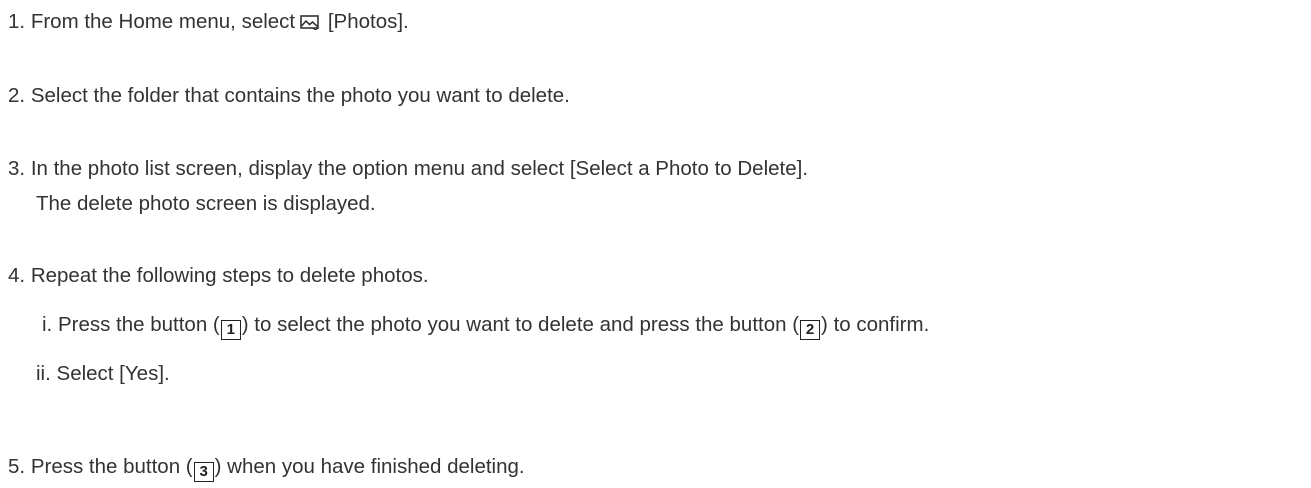 The image size is (1311, 488). Describe the element at coordinates (138, 324) in the screenshot. I see `substep-text-a: Press the button (` at that location.